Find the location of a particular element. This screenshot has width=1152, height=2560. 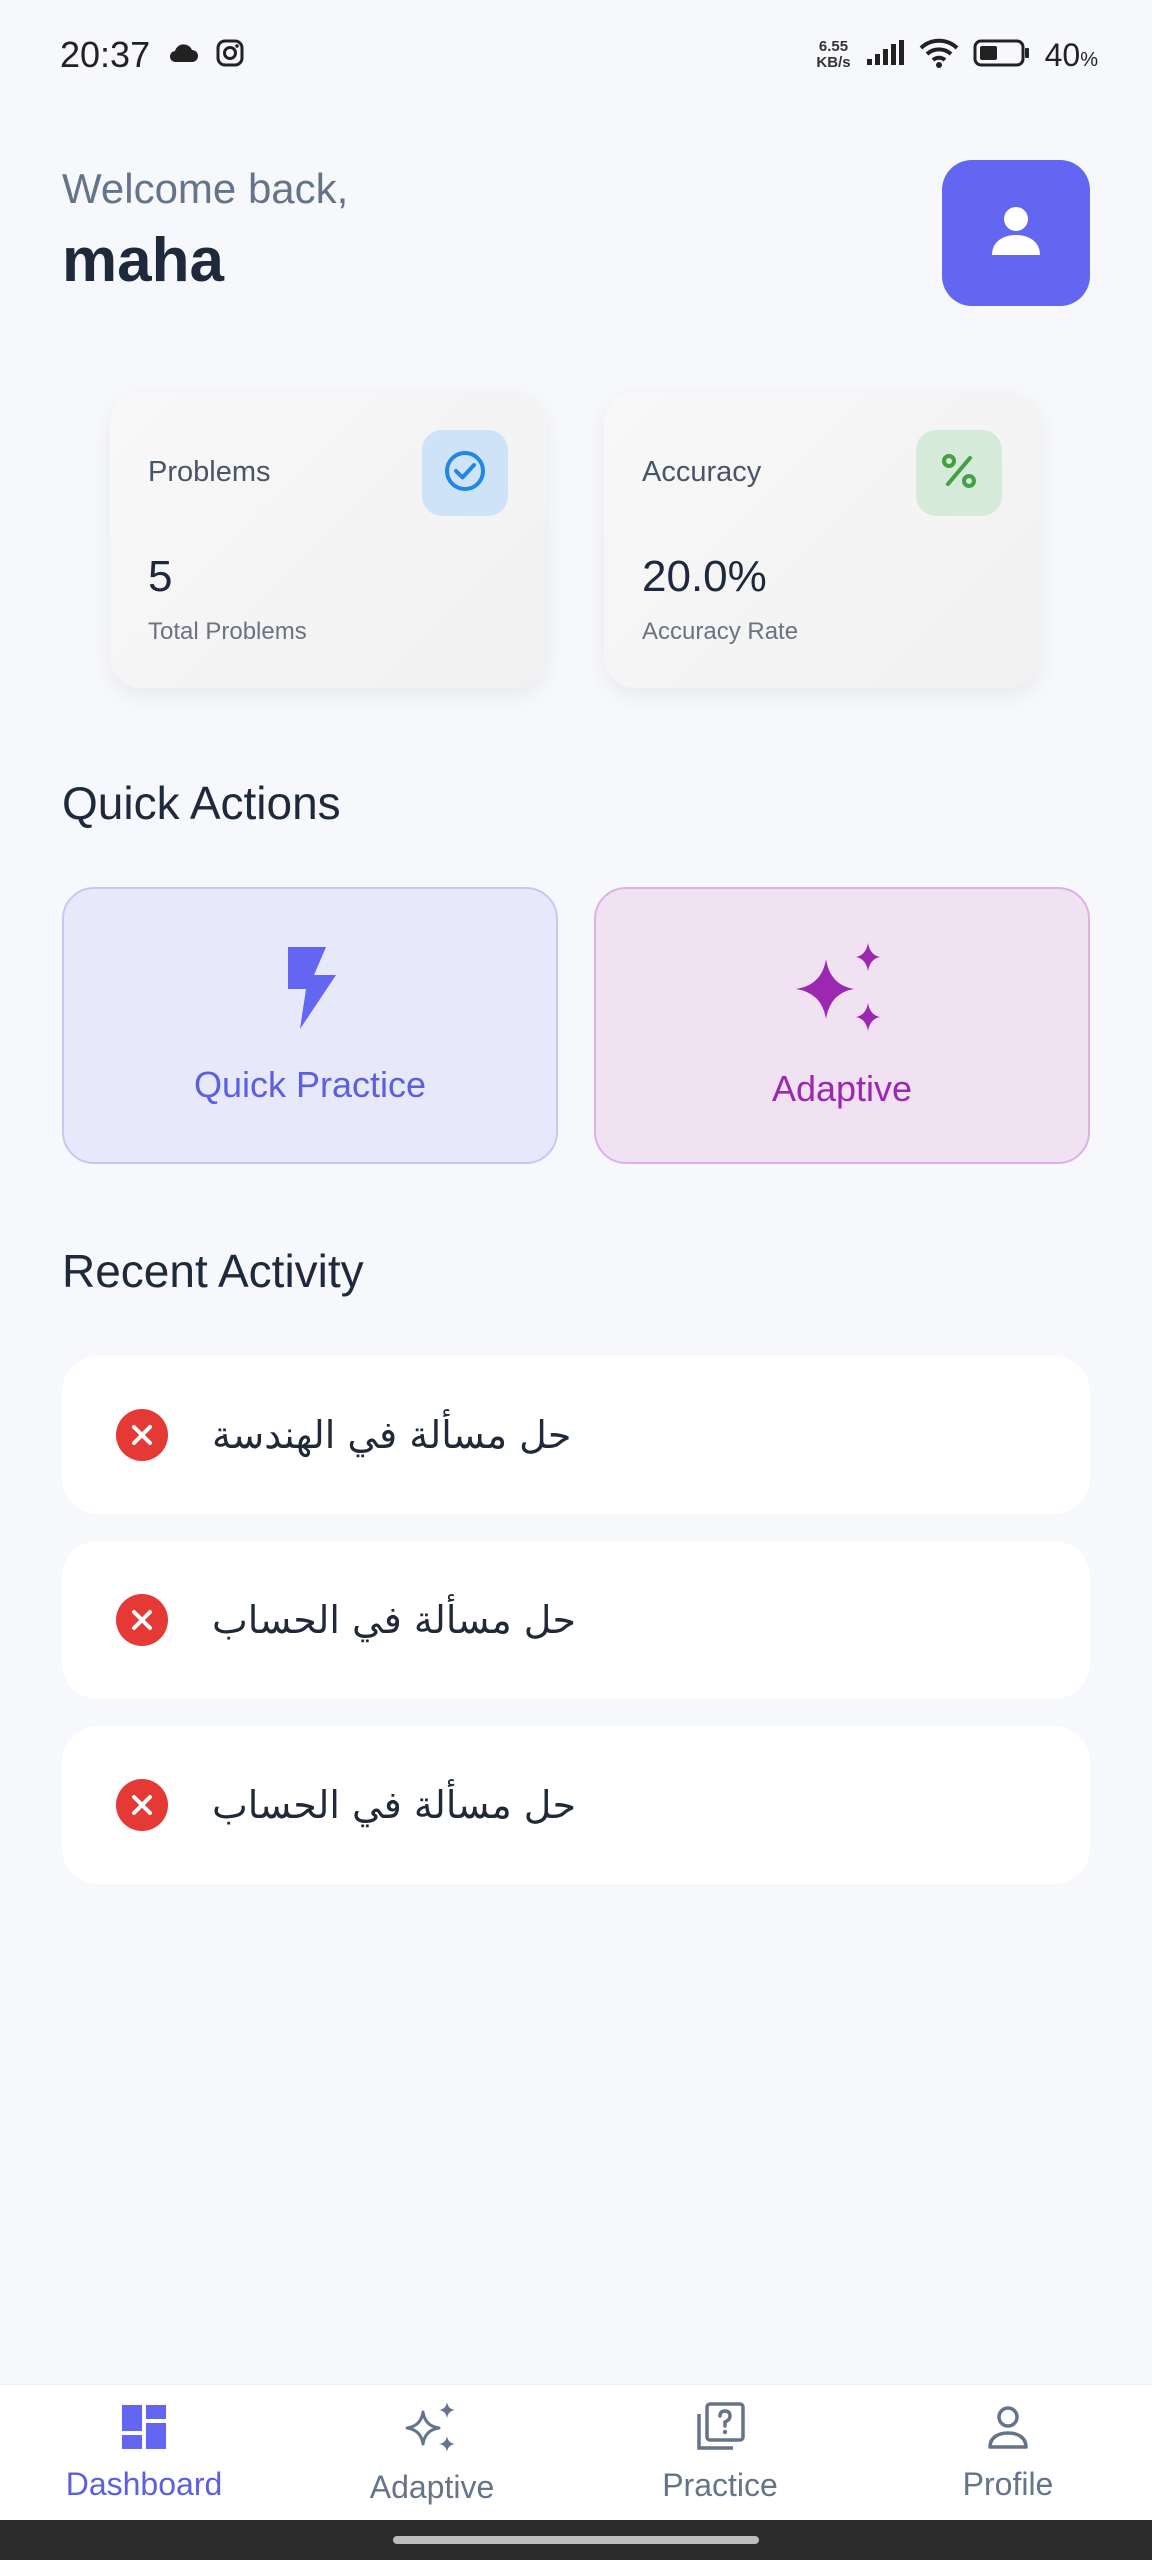

battery-percent-sign: % is located at coordinates (1089, 59).